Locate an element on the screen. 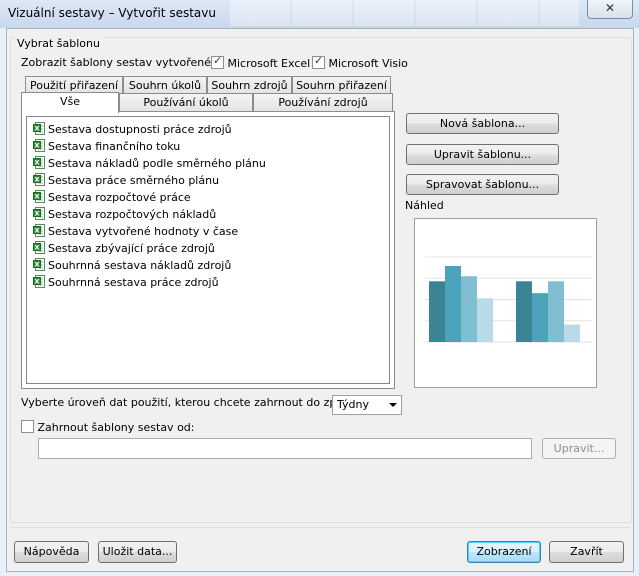 This screenshot has width=639, height=576. tab-assignment-usage: Použití přiřazení is located at coordinates (74, 84).